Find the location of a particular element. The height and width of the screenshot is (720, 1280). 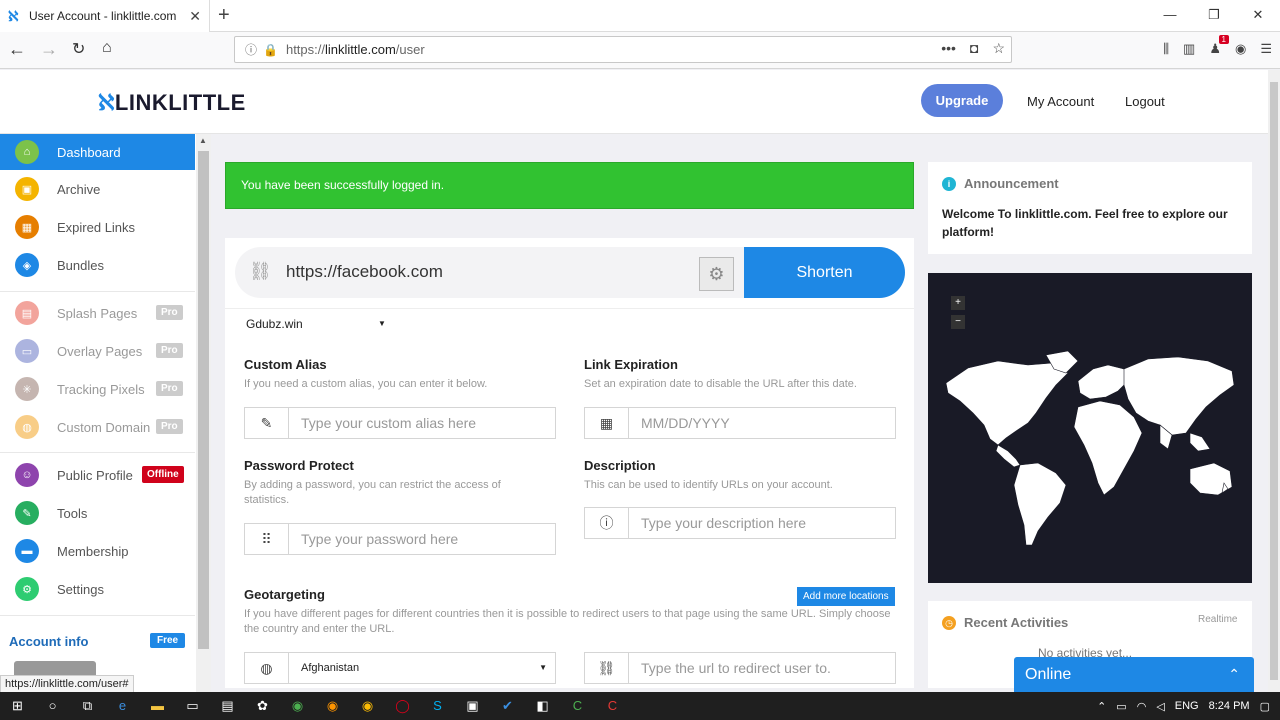

logout-link: Logout is located at coordinates (1145, 101).